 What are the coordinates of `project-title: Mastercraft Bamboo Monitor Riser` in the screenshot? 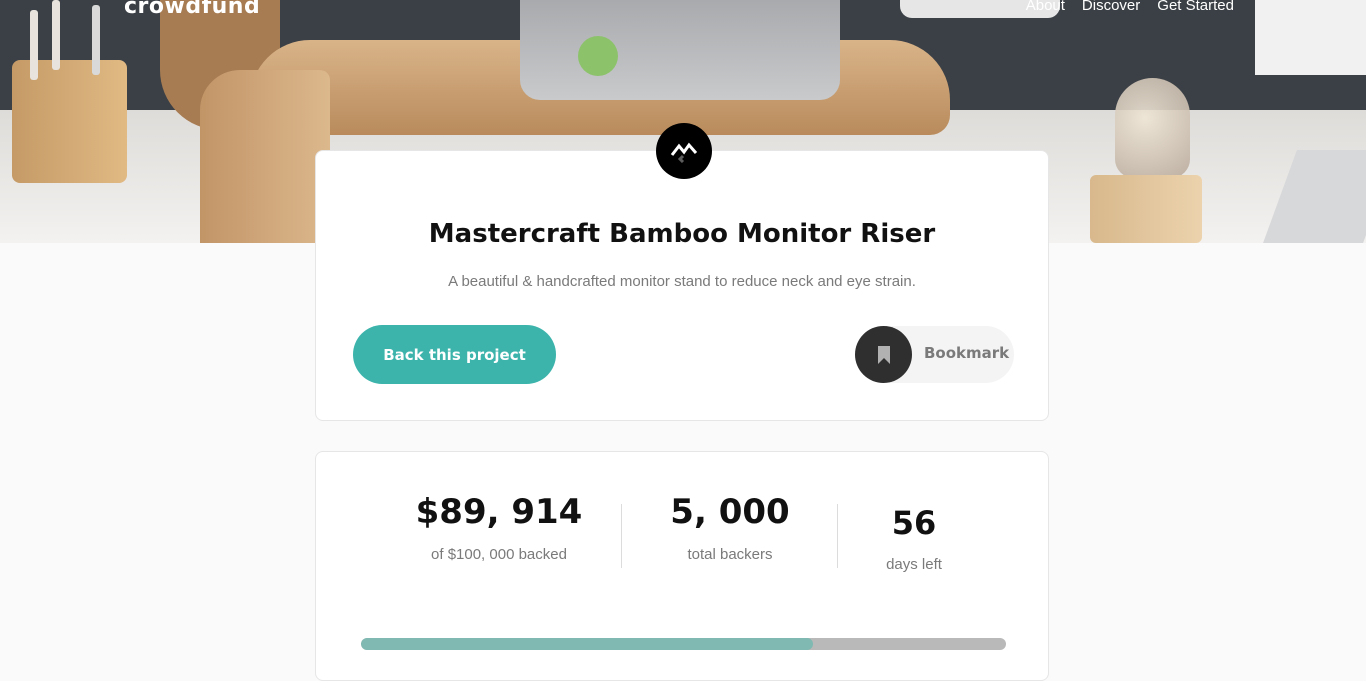 It's located at (682, 234).